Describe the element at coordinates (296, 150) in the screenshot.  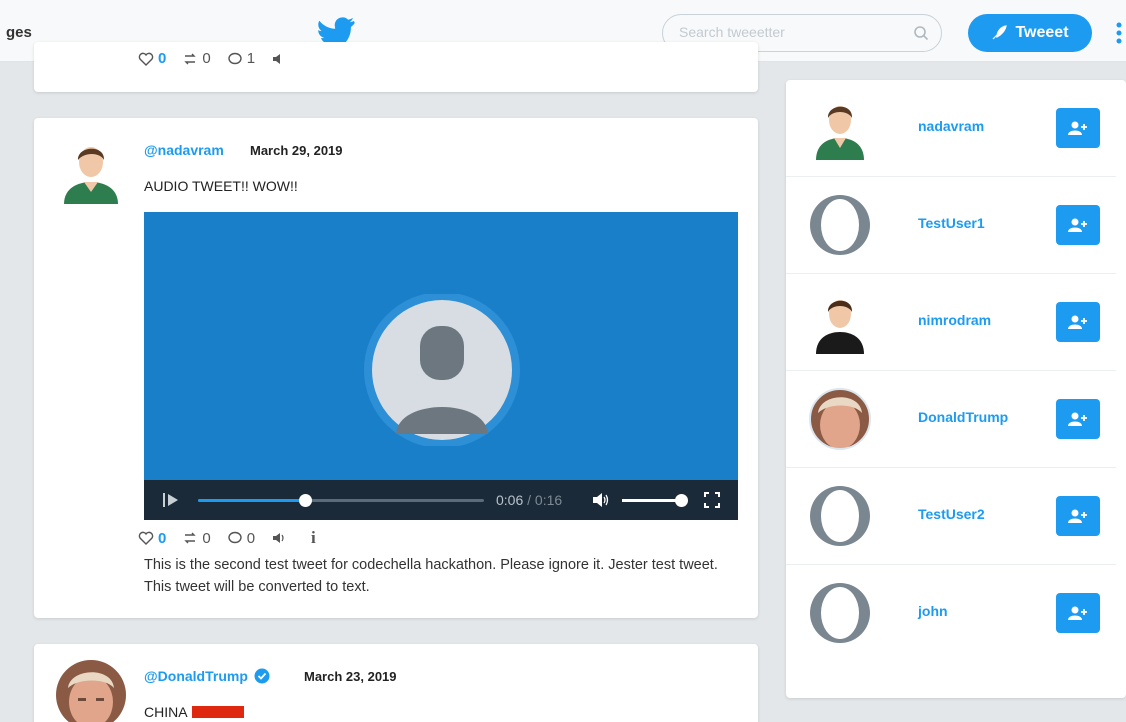
I see `tweet-date: March 29, 2019` at that location.